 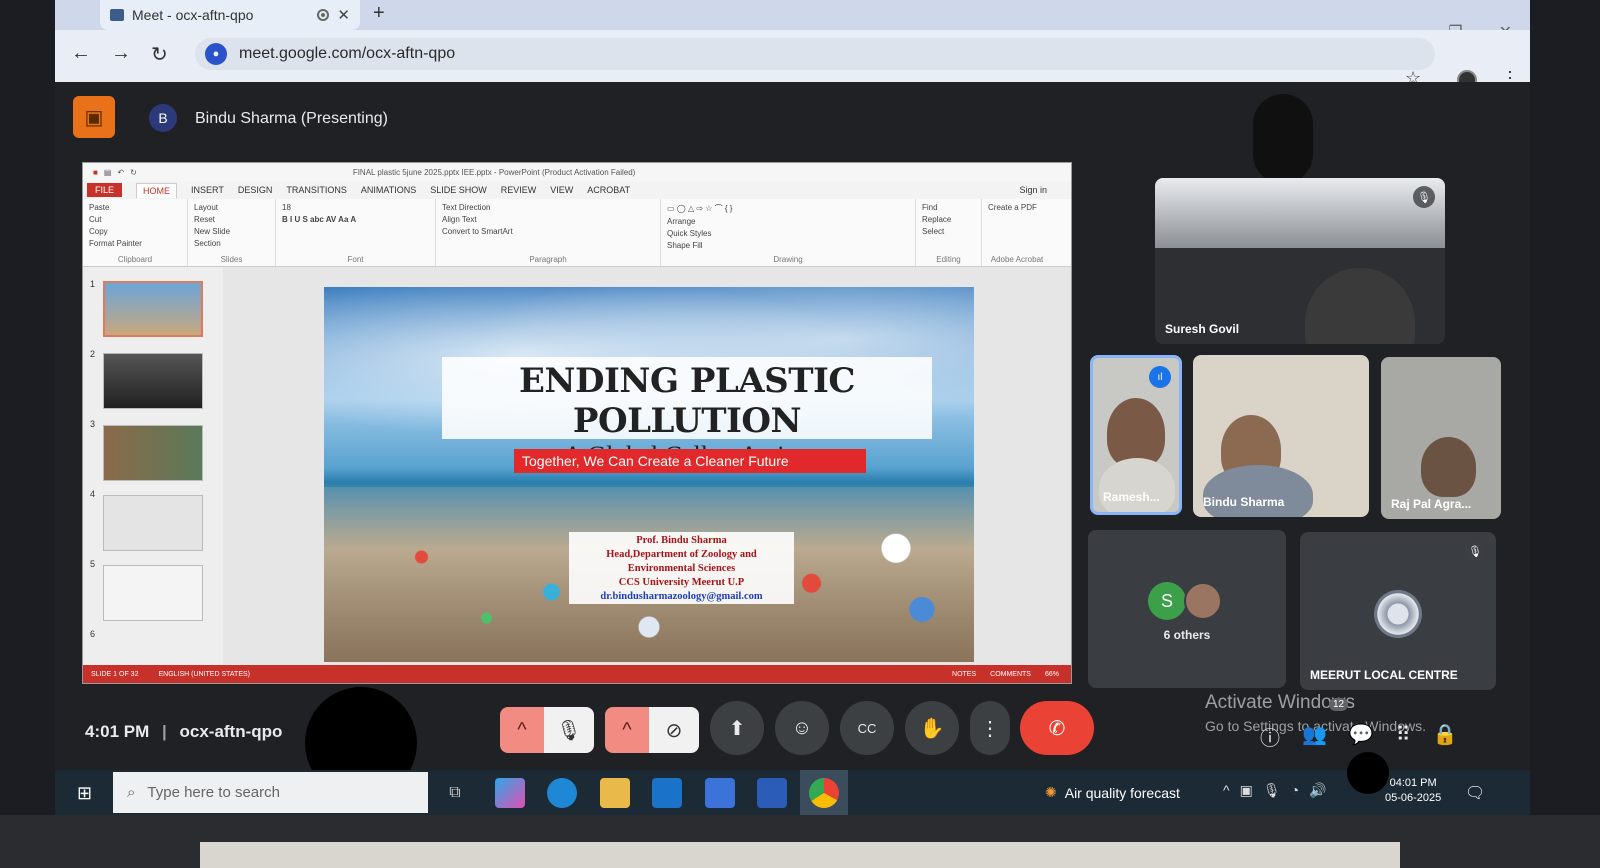 What do you see at coordinates (815, 54) in the screenshot?
I see `address-bar: ● meet.google.com/ocx-aftn-qpo` at bounding box center [815, 54].